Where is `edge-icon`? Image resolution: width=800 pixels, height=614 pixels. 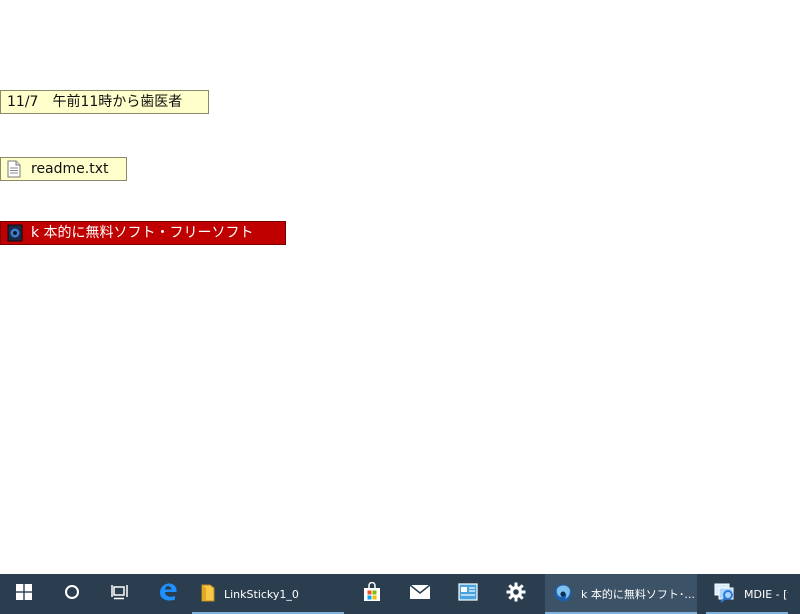 edge-icon is located at coordinates (168, 594).